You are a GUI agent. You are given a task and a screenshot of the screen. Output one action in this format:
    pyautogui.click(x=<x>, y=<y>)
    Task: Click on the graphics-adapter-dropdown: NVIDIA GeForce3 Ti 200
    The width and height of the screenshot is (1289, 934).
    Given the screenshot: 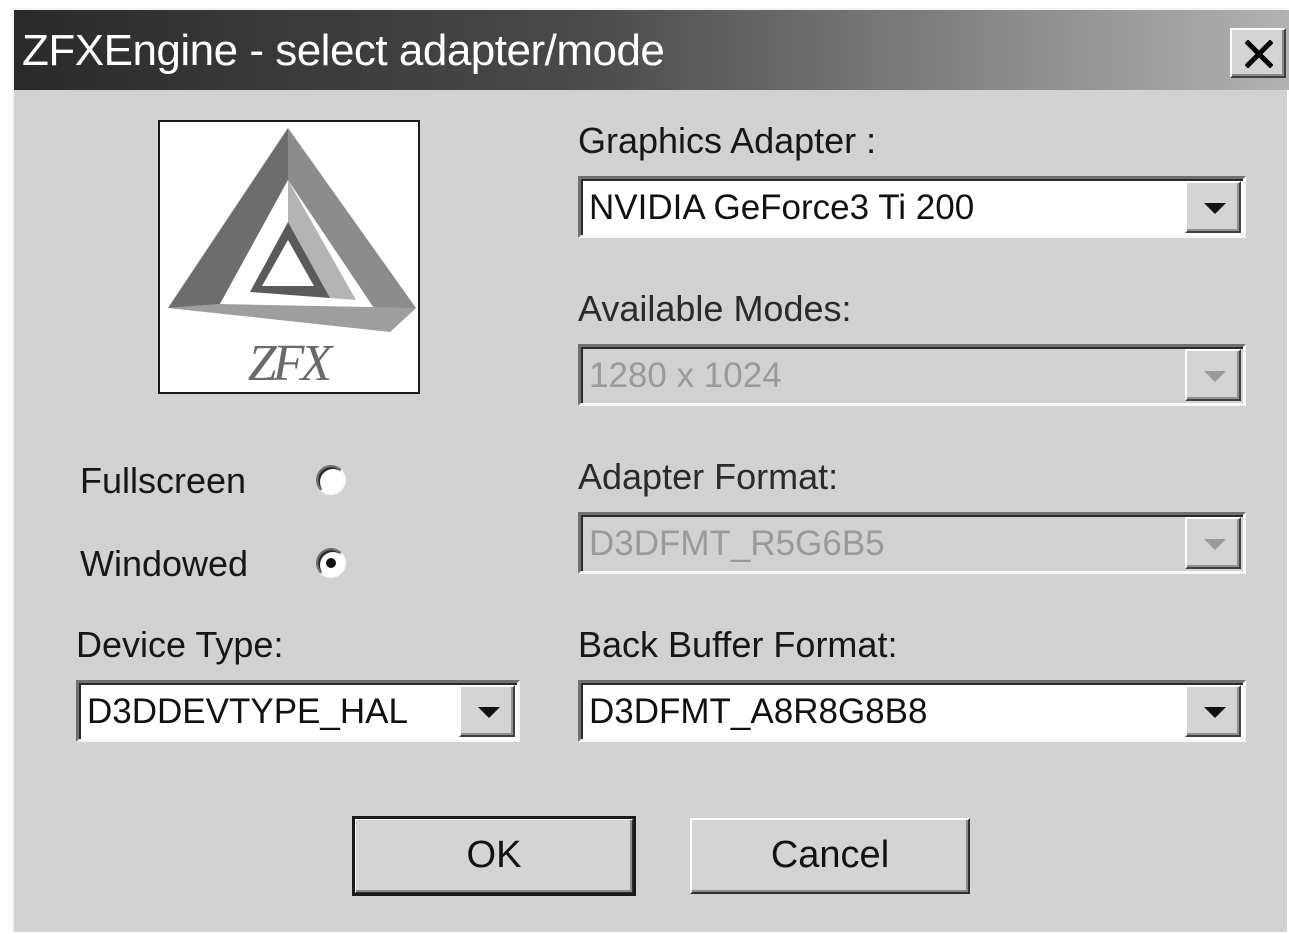 What is the action you would take?
    pyautogui.click(x=912, y=207)
    